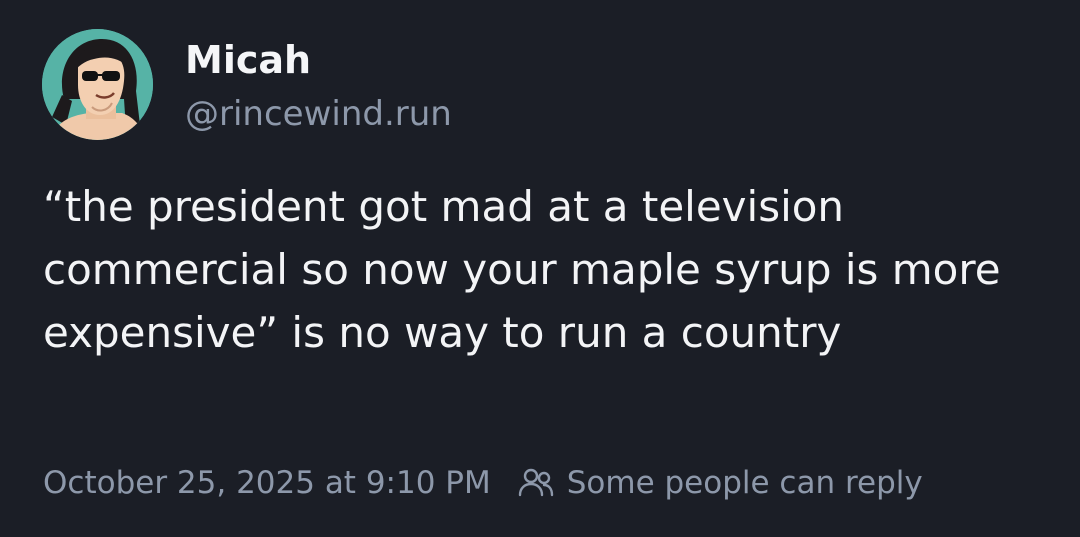 This screenshot has width=1080, height=537. I want to click on avatar, so click(97, 84).